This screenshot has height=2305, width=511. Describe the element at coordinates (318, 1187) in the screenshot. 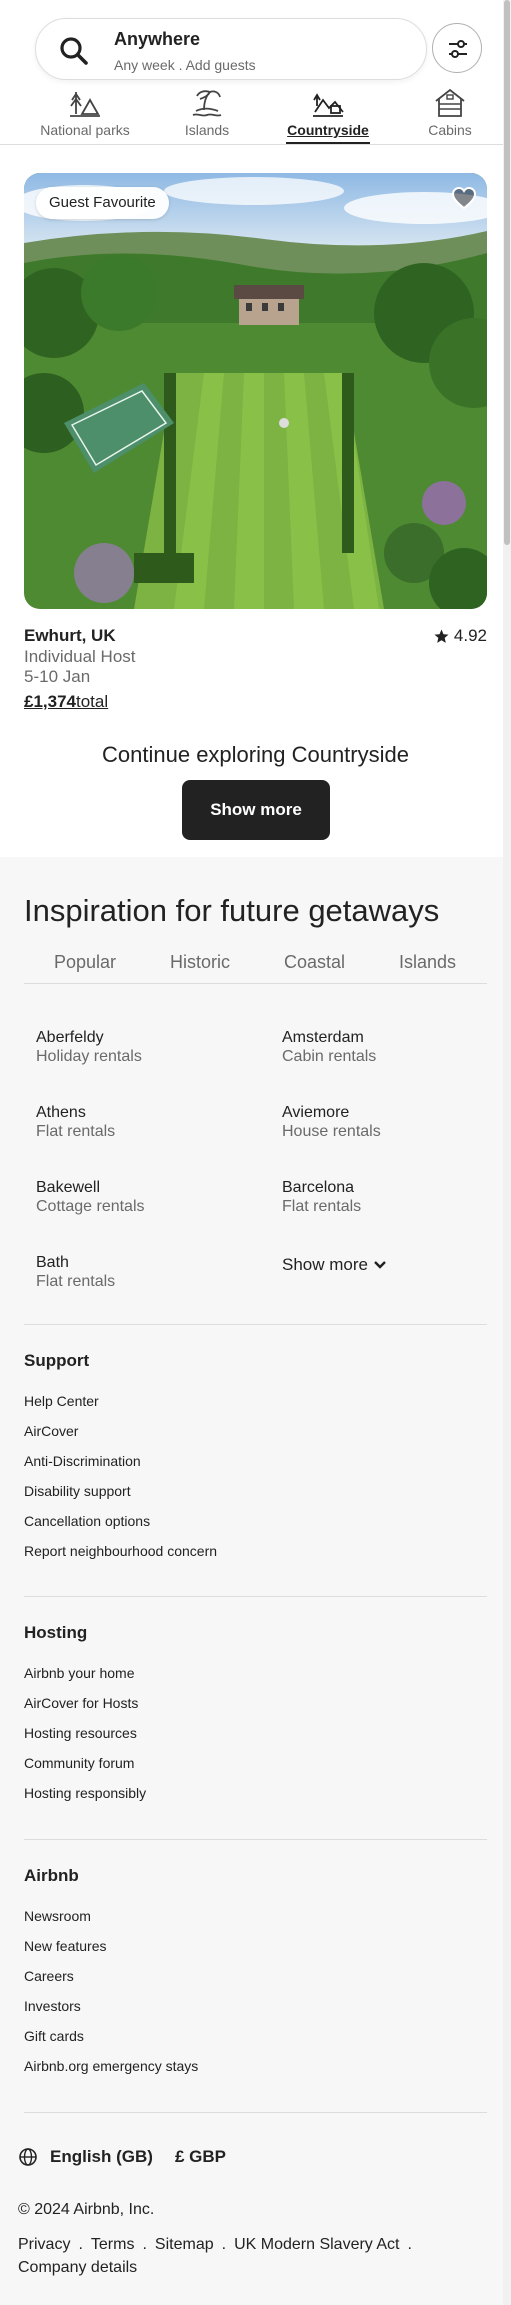

I see `destination-name: Barcelona` at that location.